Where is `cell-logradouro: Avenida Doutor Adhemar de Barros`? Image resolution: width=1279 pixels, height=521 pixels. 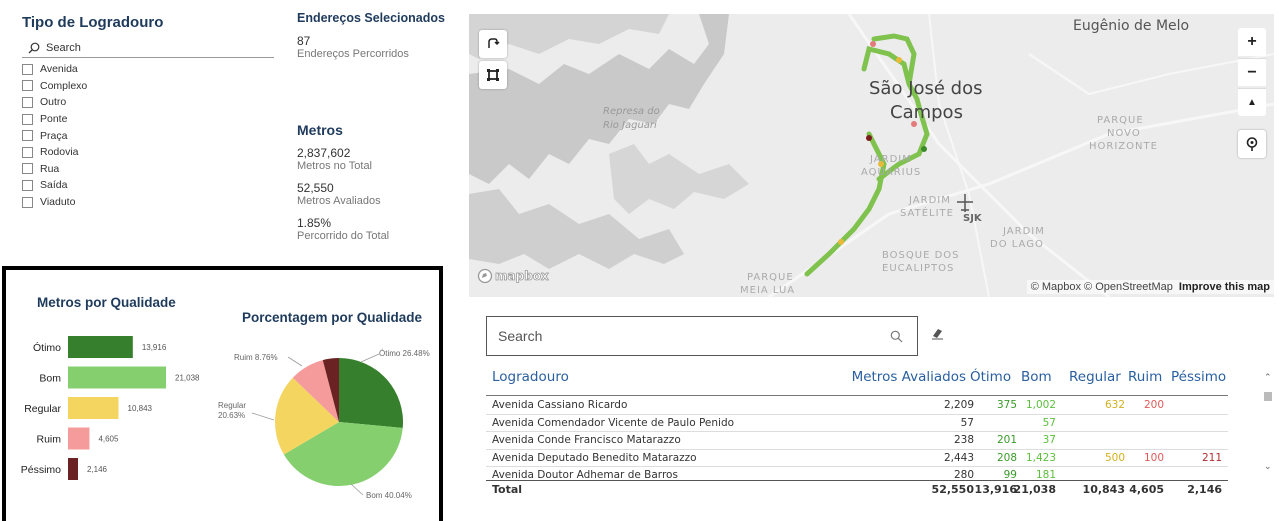
cell-logradouro: Avenida Doutor Adhemar de Barros is located at coordinates (585, 474).